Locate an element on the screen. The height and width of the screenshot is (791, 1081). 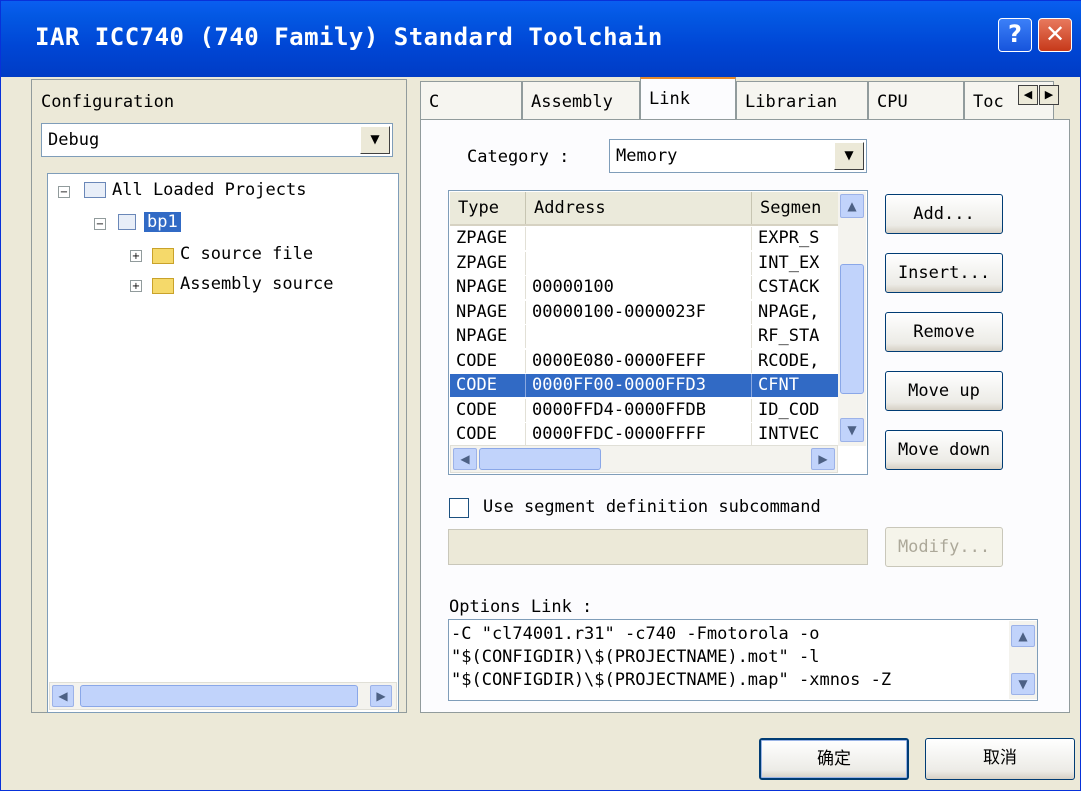
tree-item-c-source: C source file is located at coordinates (246, 254).